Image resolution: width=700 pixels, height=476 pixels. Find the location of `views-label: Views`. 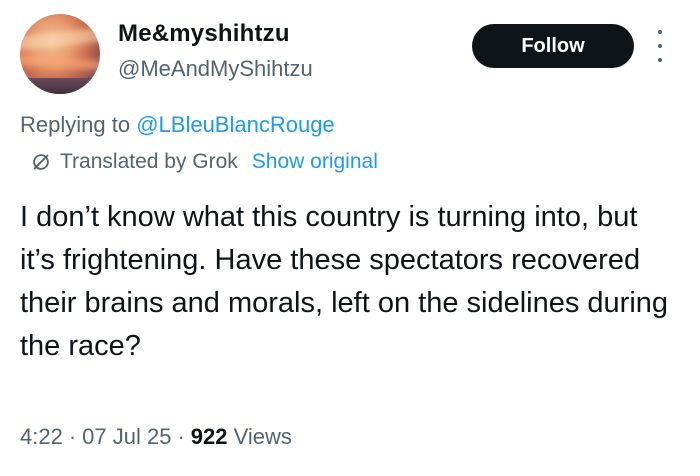

views-label: Views is located at coordinates (262, 436).